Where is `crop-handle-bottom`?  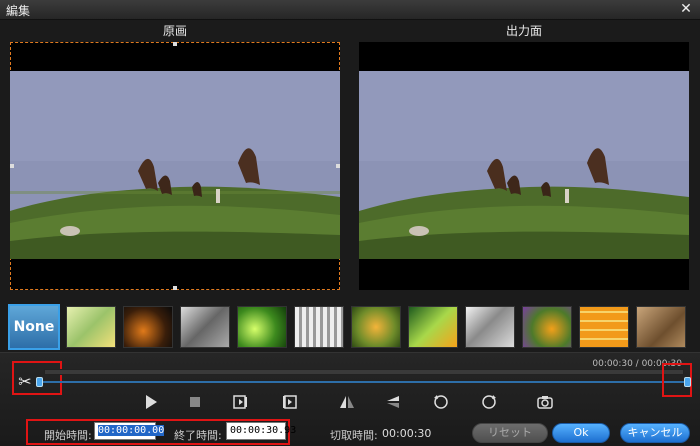 crop-handle-bottom is located at coordinates (175, 288).